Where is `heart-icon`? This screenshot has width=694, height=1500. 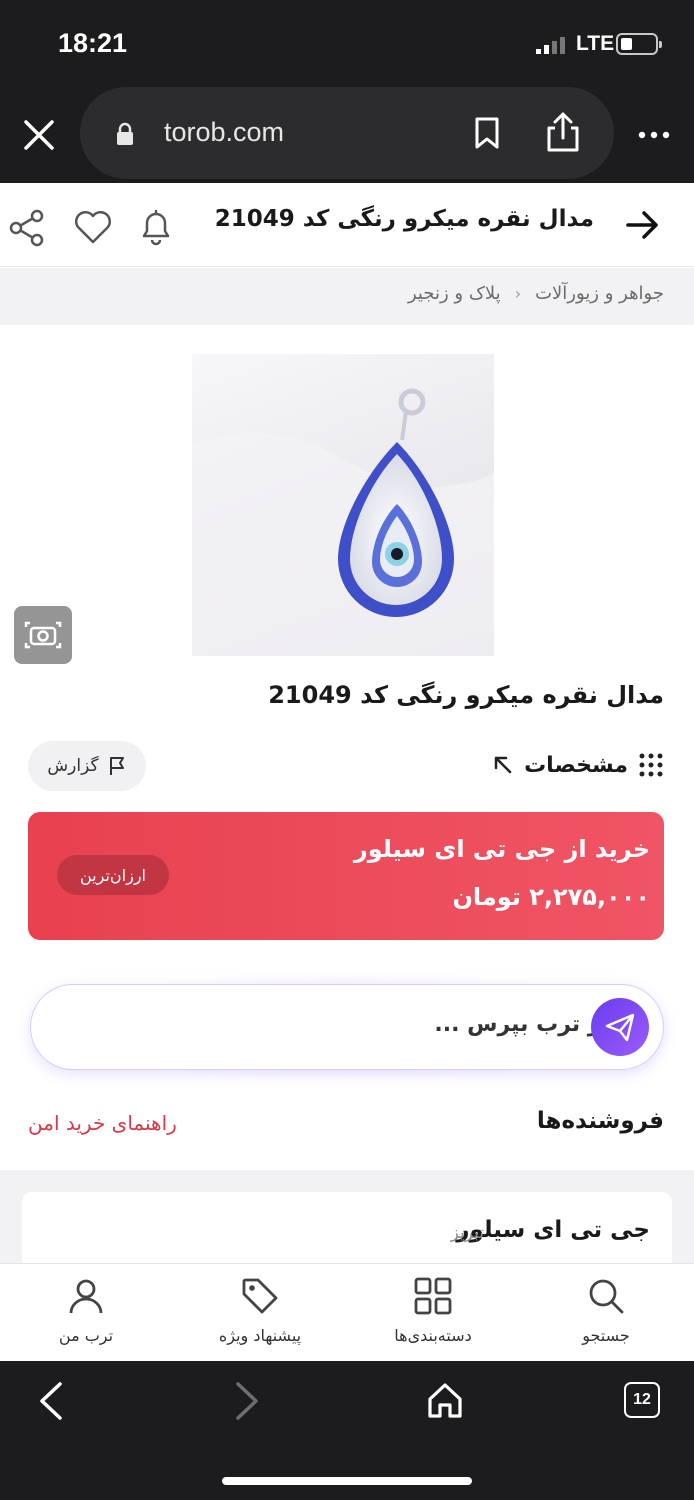 heart-icon is located at coordinates (93, 227).